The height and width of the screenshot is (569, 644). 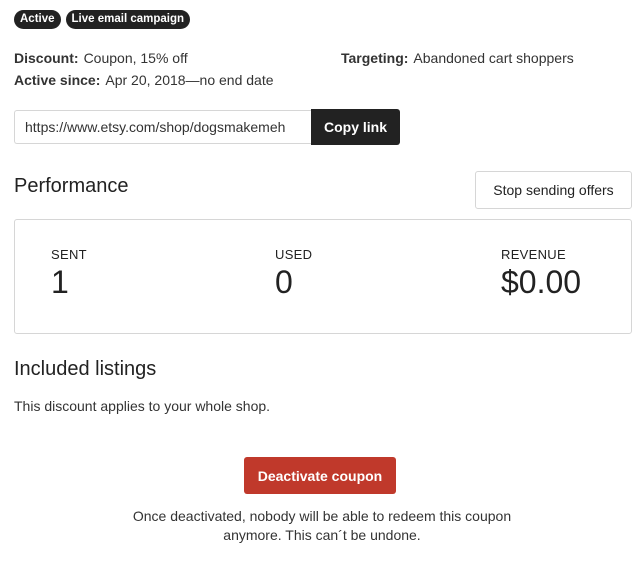 What do you see at coordinates (320, 475) in the screenshot?
I see `deactivate-coupon-button: Deactivate coupon` at bounding box center [320, 475].